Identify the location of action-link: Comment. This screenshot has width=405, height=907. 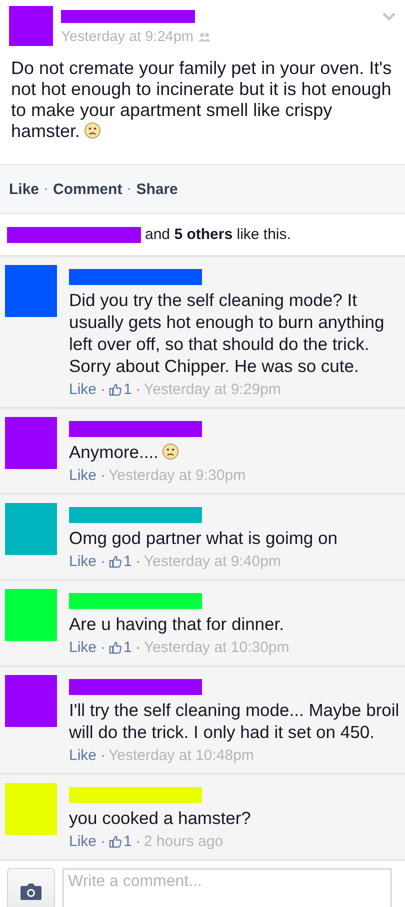
(87, 189).